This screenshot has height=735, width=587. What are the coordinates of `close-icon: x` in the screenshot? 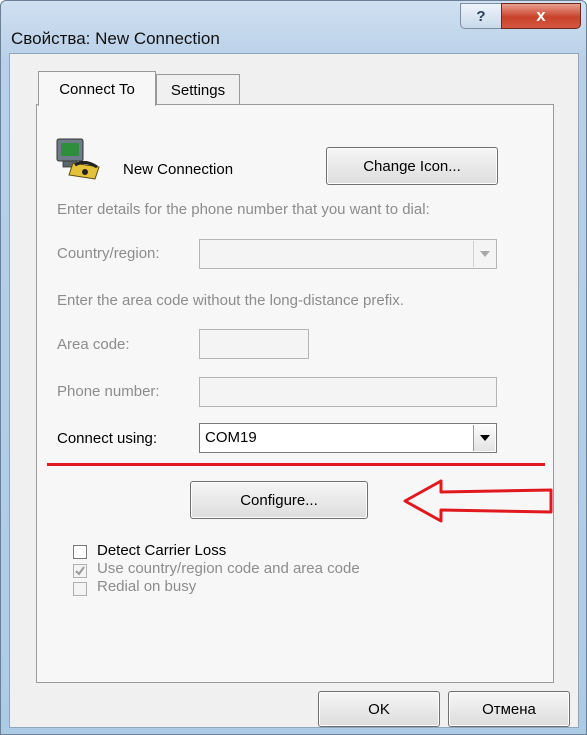 It's located at (541, 15).